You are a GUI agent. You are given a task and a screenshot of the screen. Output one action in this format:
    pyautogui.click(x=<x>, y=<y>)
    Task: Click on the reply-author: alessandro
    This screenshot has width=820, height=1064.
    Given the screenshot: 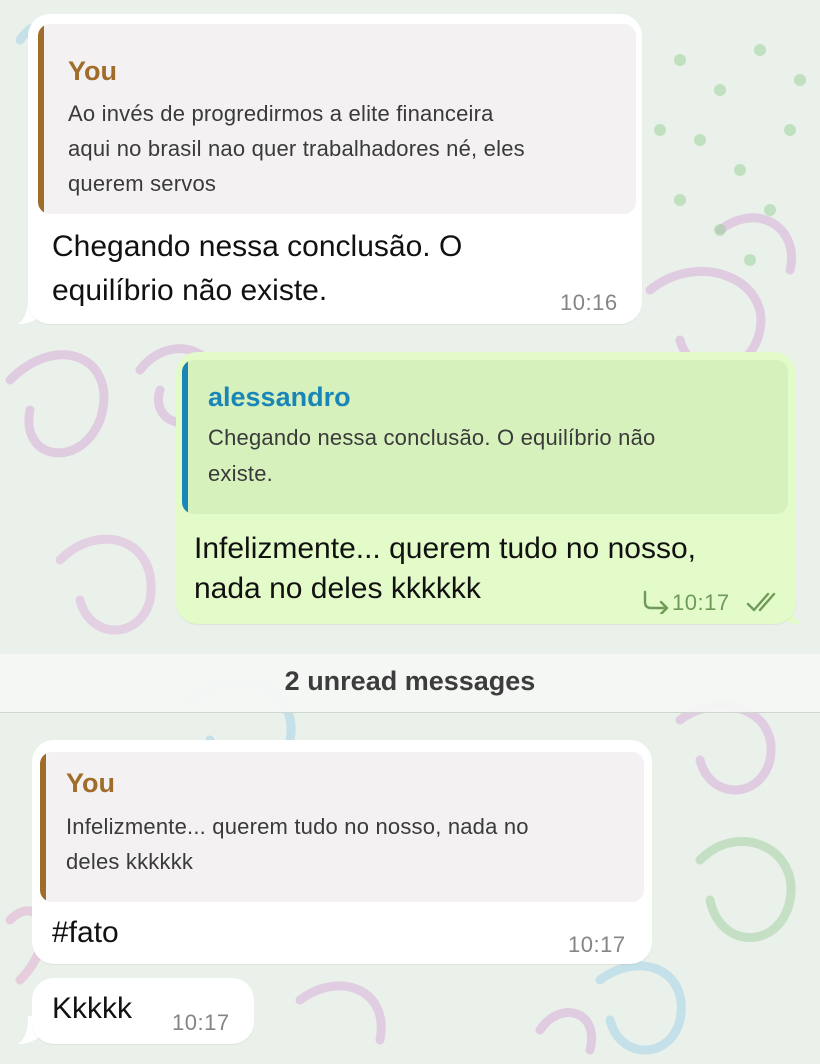 What is the action you would take?
    pyautogui.click(x=279, y=397)
    